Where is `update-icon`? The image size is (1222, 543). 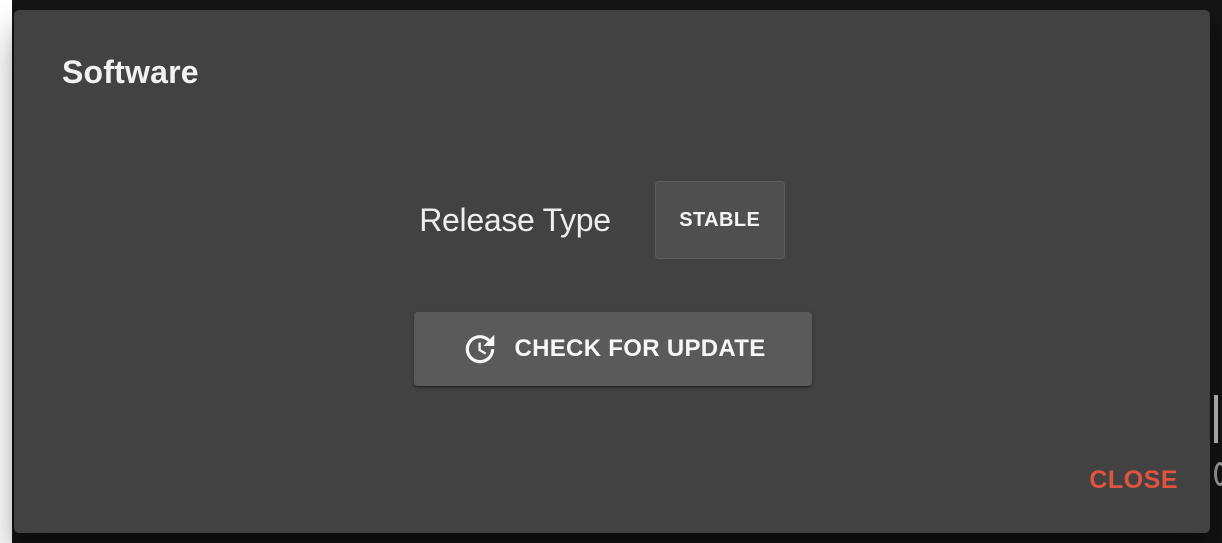 update-icon is located at coordinates (480, 349).